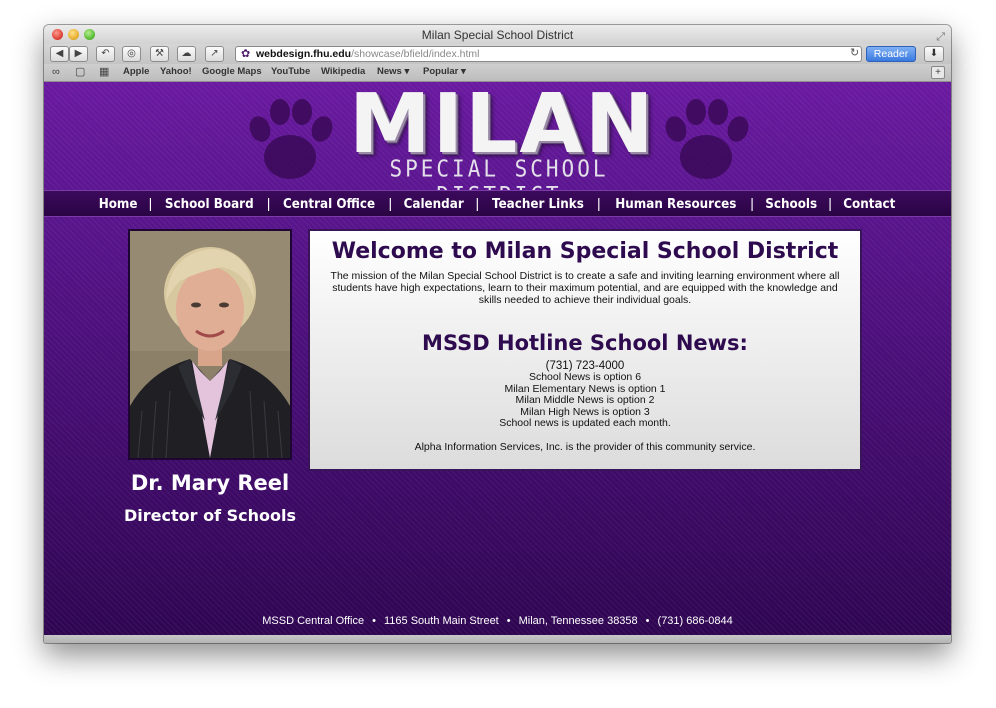 The height and width of the screenshot is (708, 996). Describe the element at coordinates (176, 72) in the screenshot. I see `bookmark-yahoo: Yahoo!` at that location.